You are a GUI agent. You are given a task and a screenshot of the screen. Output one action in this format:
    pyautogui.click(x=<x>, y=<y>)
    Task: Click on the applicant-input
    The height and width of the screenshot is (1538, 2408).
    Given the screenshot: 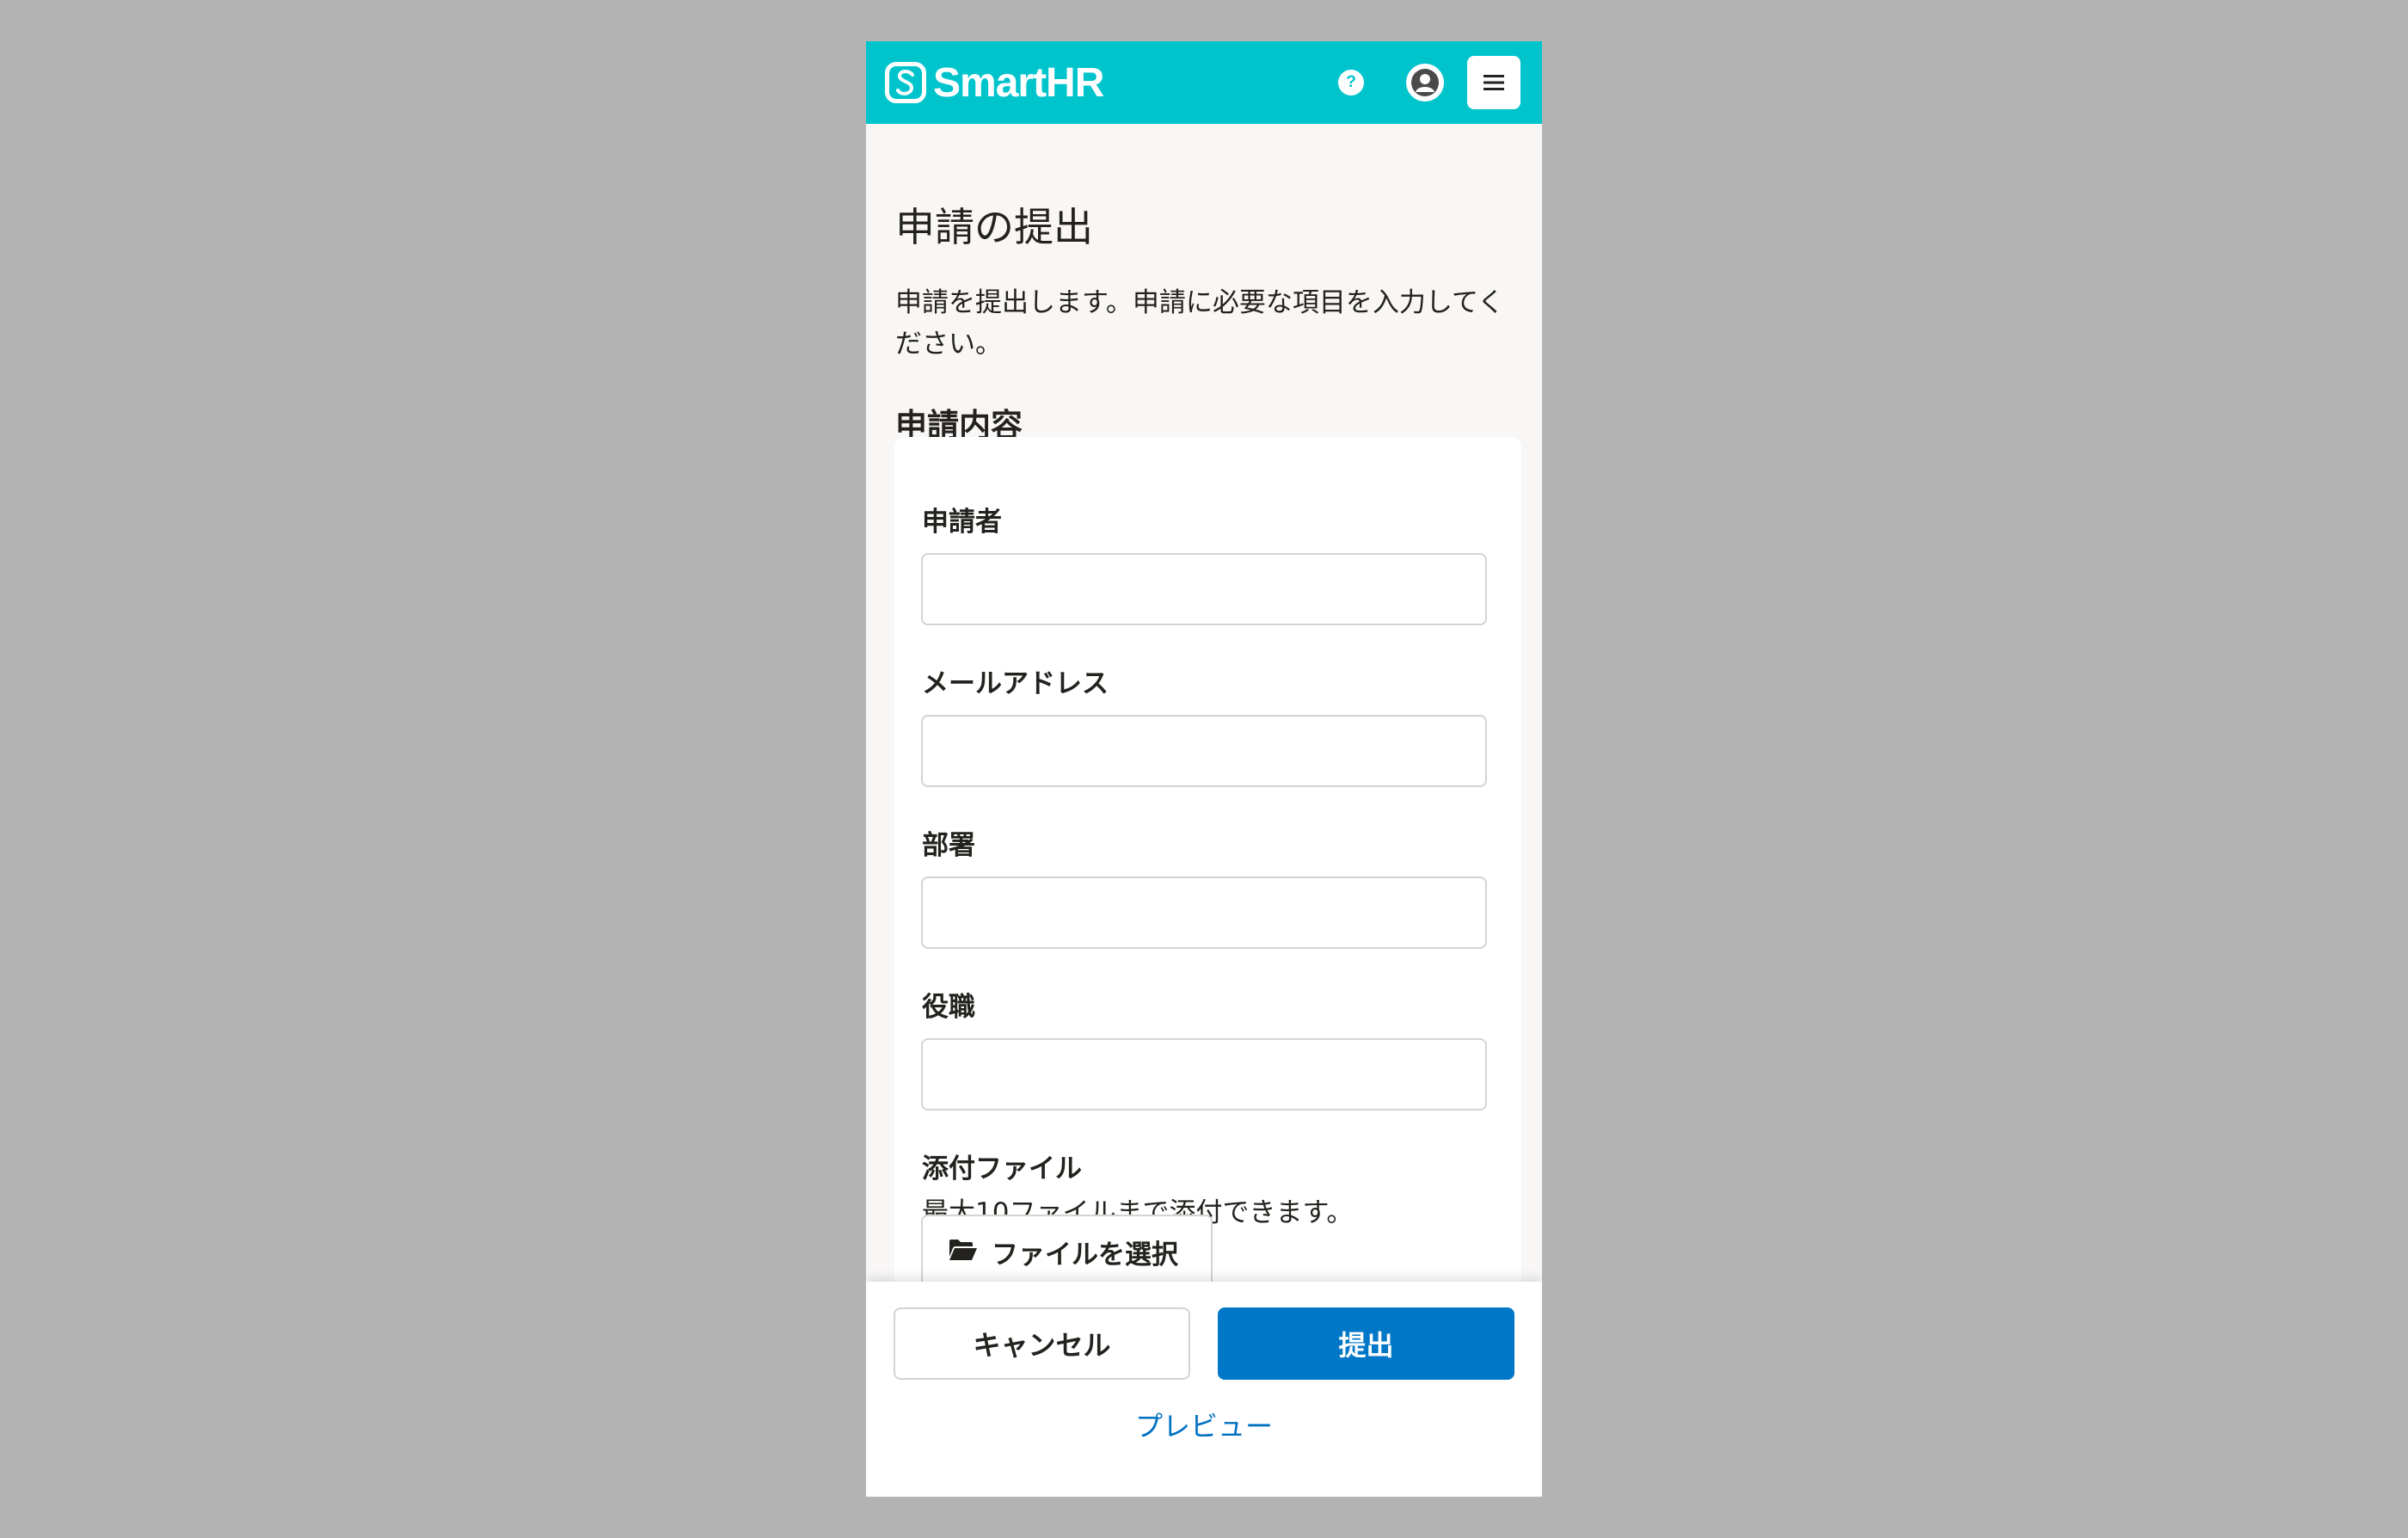 What is the action you would take?
    pyautogui.click(x=1204, y=589)
    